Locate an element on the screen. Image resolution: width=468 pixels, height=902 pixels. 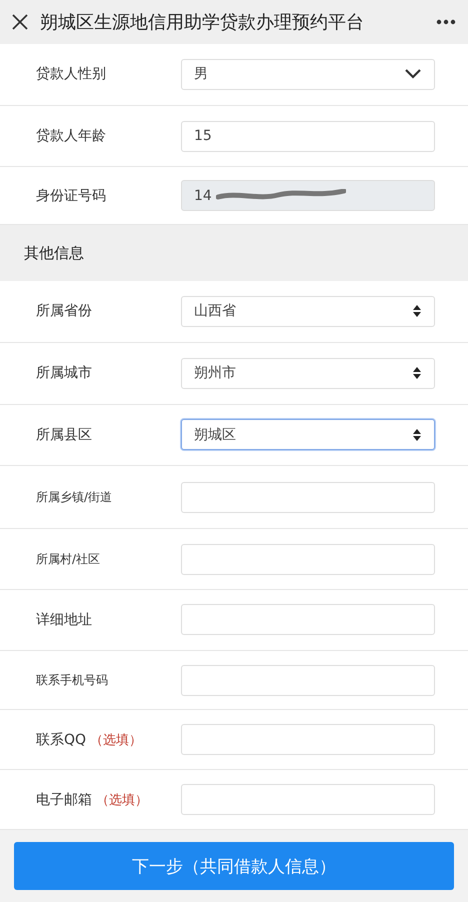
field-label: 贷款人性别 is located at coordinates (71, 74).